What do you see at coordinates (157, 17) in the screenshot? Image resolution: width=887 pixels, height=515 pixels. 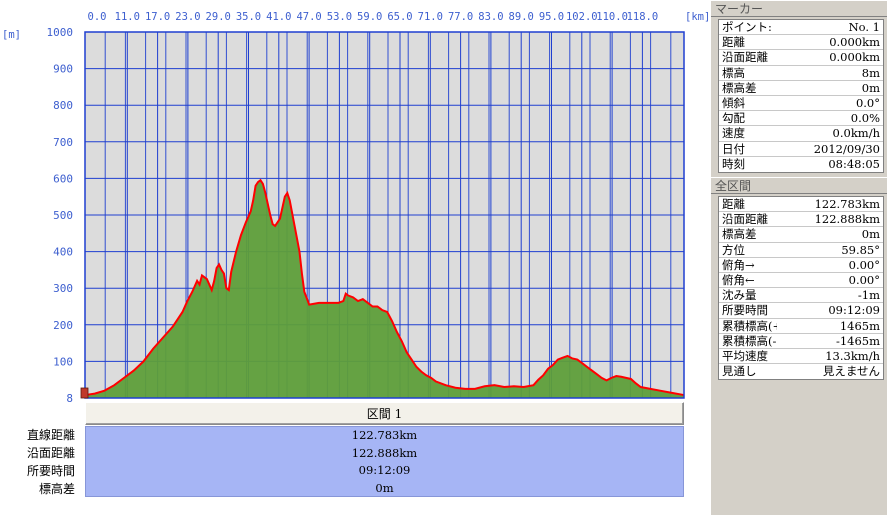 I see `x-tick-label: 17.0` at bounding box center [157, 17].